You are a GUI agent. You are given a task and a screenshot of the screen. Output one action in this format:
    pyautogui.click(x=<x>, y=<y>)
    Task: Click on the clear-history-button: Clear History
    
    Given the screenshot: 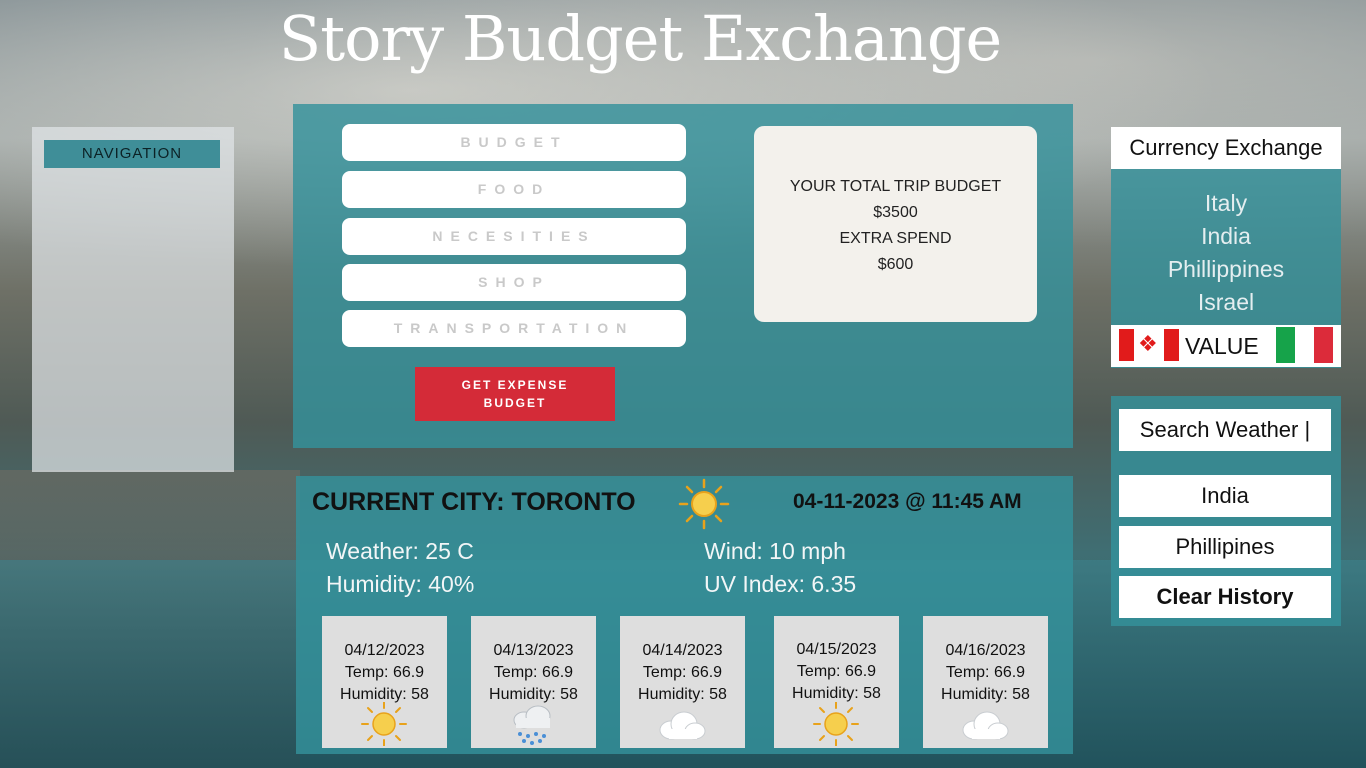 What is the action you would take?
    pyautogui.click(x=1225, y=597)
    